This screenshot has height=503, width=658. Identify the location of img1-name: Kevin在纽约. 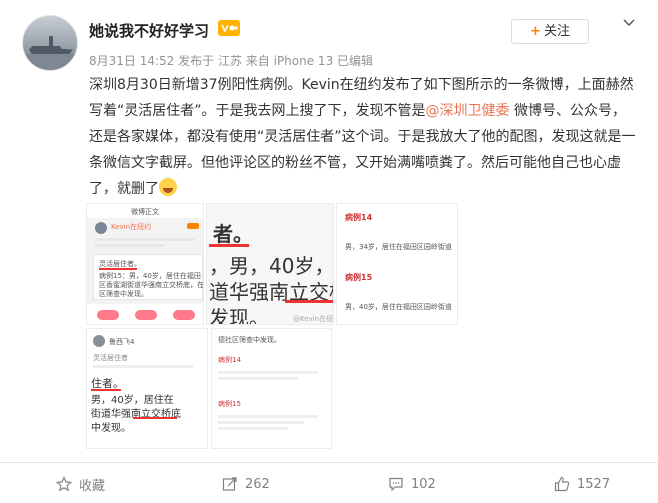
(131, 227).